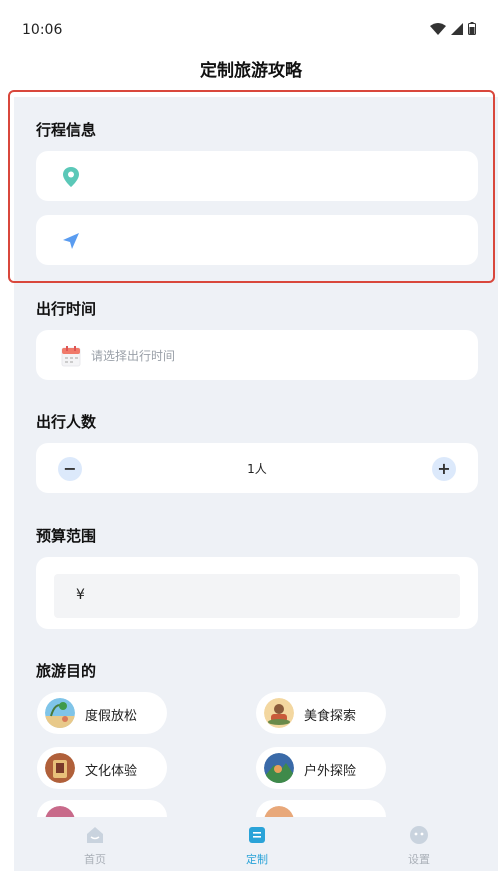 This screenshot has width=502, height=871. Describe the element at coordinates (42, 30) in the screenshot. I see `status-time: 10:06` at that location.